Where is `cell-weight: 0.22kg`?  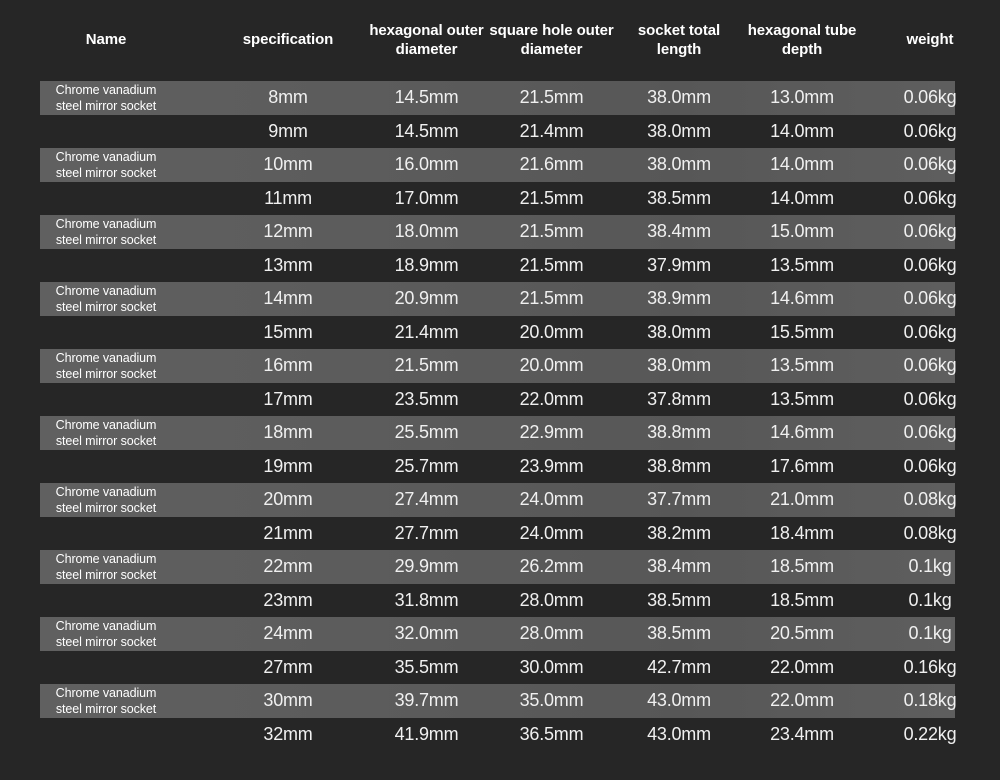 cell-weight: 0.22kg is located at coordinates (930, 733).